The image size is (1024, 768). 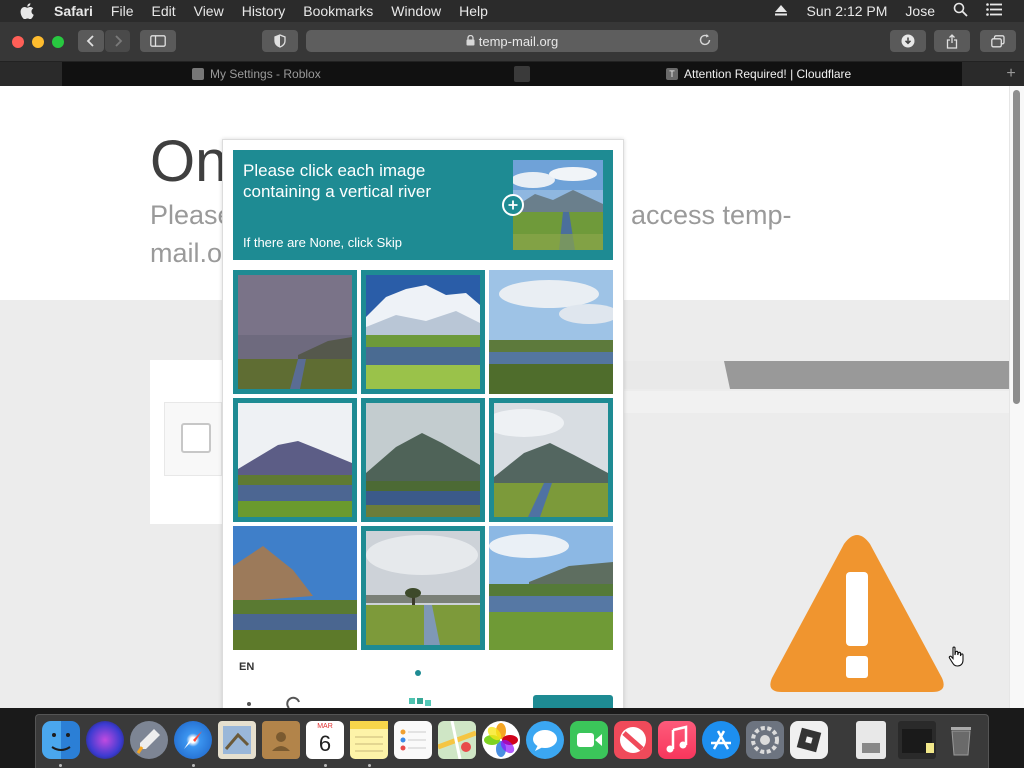 What do you see at coordinates (58, 42) in the screenshot?
I see `zoom-window-button` at bounding box center [58, 42].